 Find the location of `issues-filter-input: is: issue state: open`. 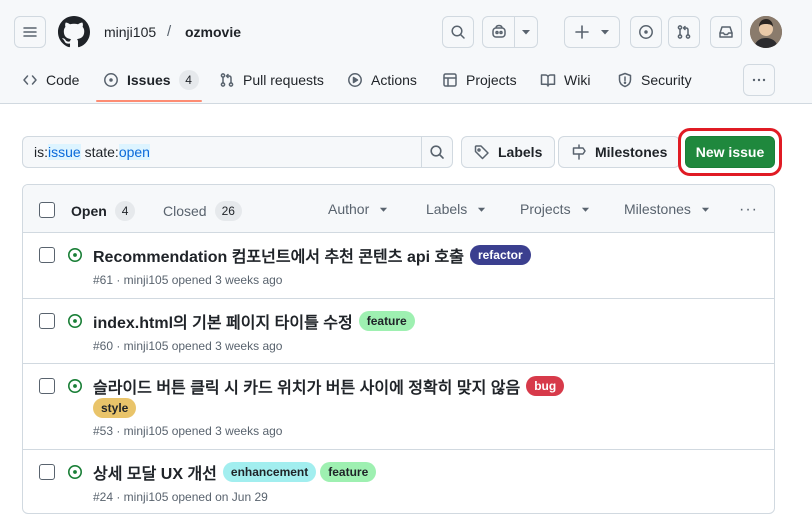

issues-filter-input: is: issue state: open is located at coordinates (222, 152).